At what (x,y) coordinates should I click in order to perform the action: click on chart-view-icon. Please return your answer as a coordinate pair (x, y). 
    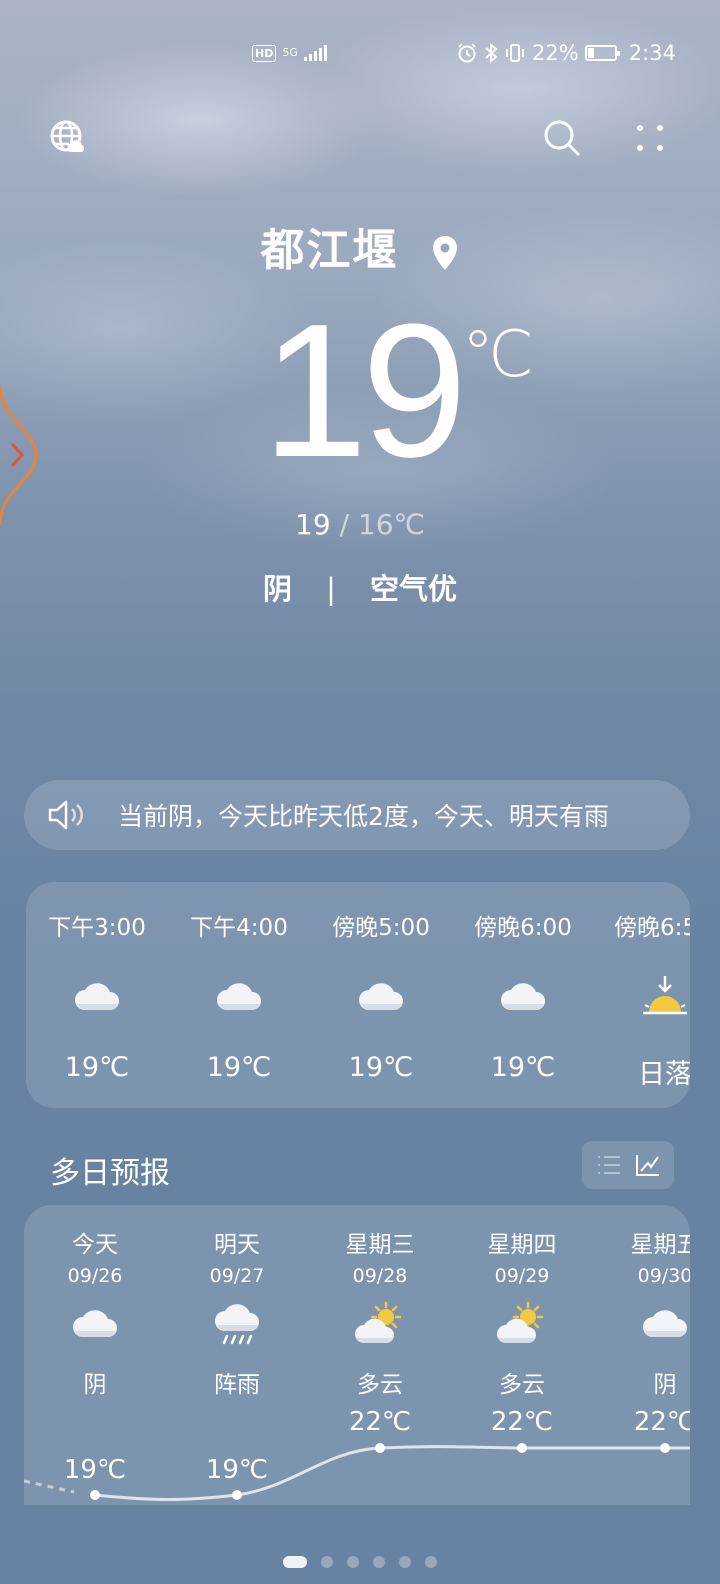
    Looking at the image, I should click on (647, 1165).